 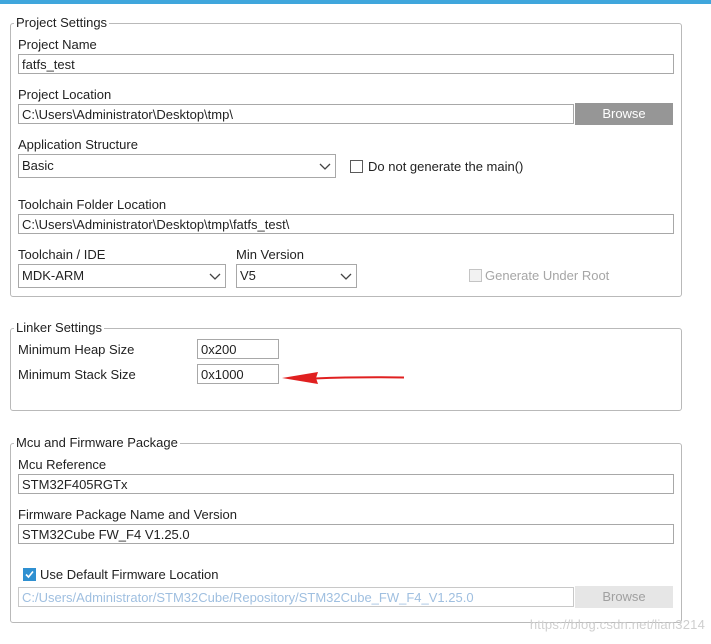 What do you see at coordinates (129, 574) in the screenshot?
I see `use-default-firmware-label: Use Default Firmware Location` at bounding box center [129, 574].